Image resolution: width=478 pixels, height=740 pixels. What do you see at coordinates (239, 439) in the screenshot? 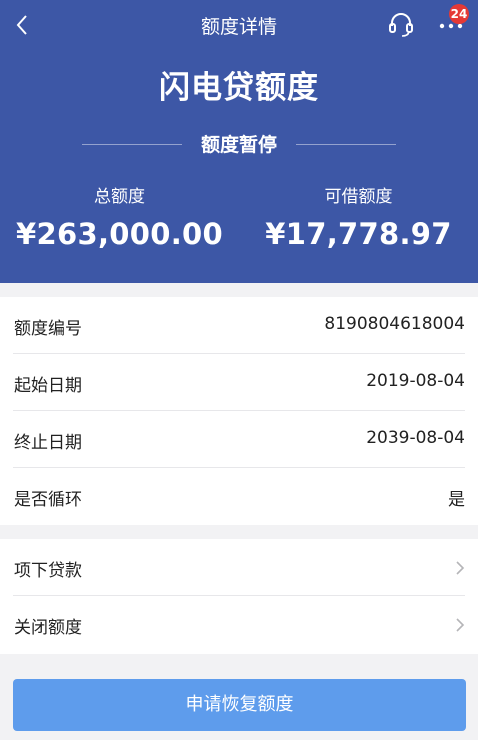
I see `detail-row-end-date: 终止日期 2039-08-04` at bounding box center [239, 439].